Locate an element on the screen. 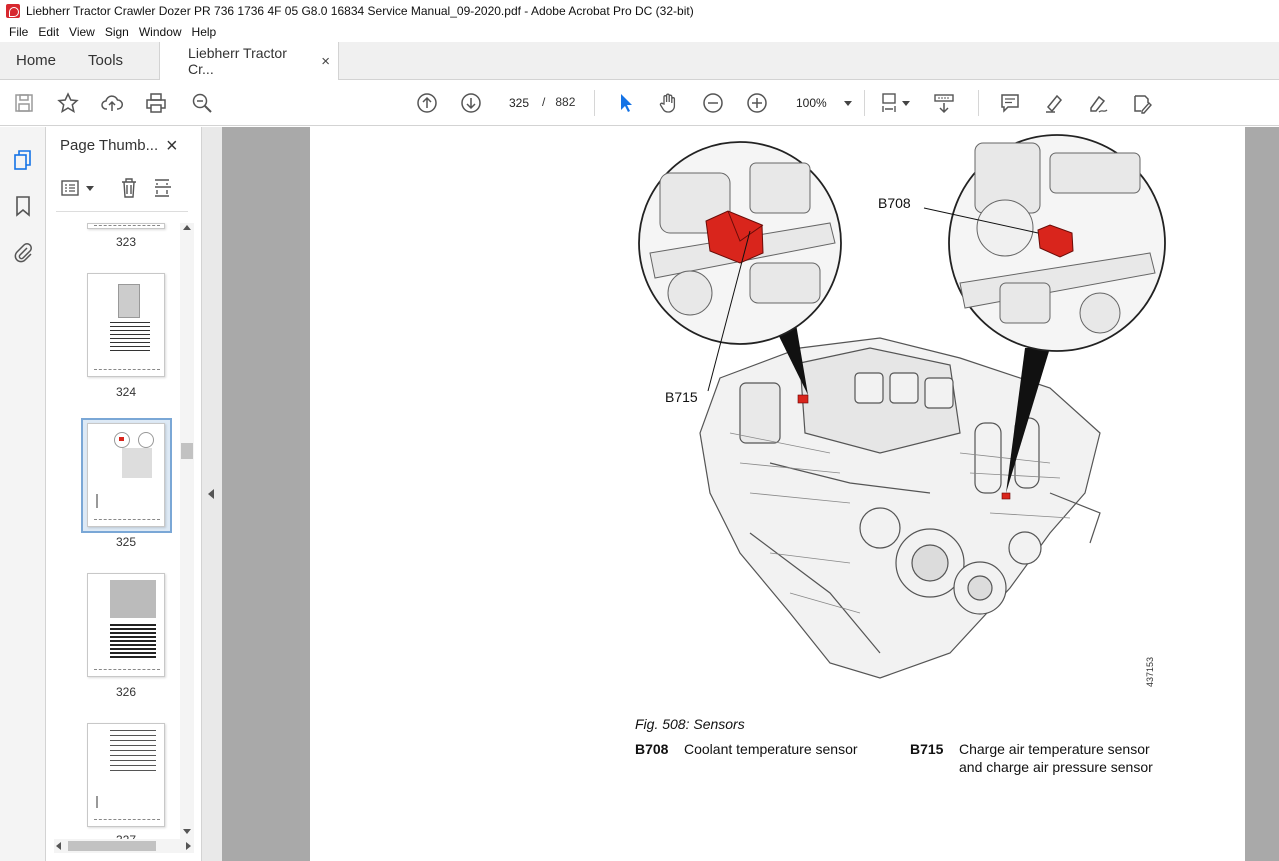 The image size is (1279, 861). callout-b708: B708 is located at coordinates (894, 203).